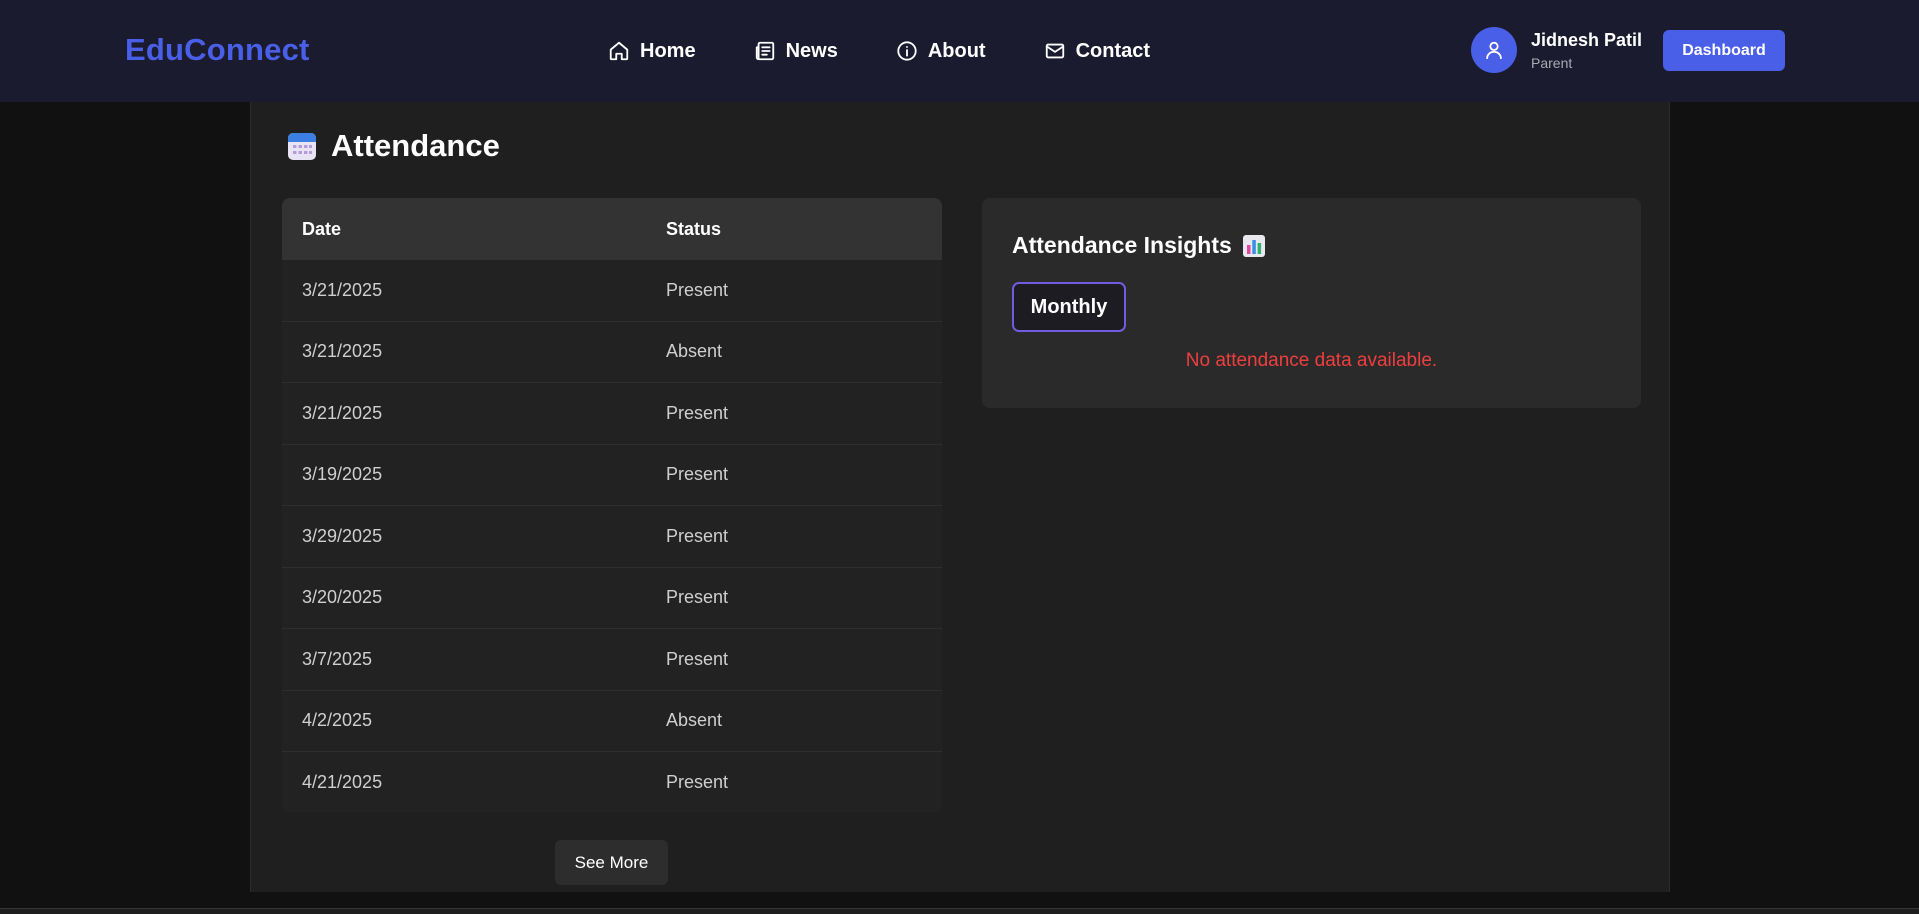 The height and width of the screenshot is (914, 1919). I want to click on nav-home: Home, so click(652, 51).